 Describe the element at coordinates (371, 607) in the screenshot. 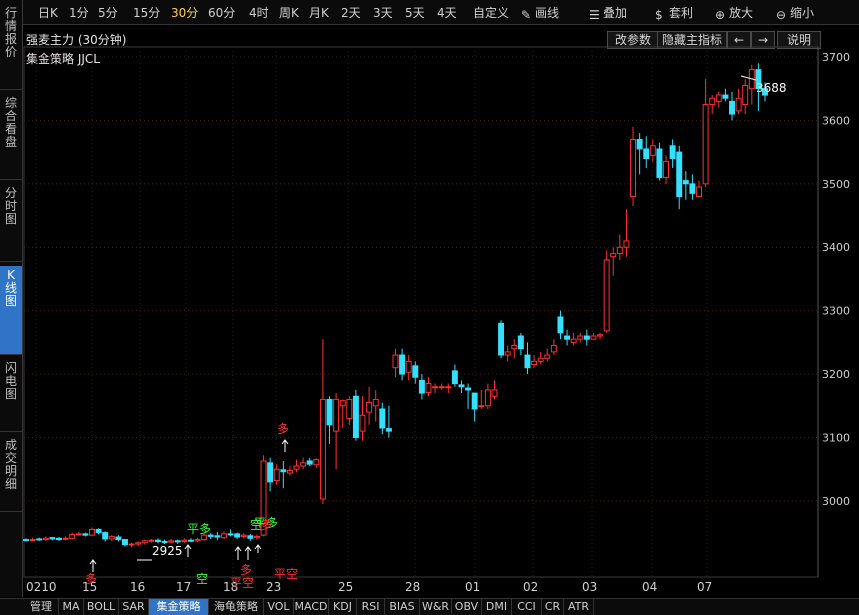

I see `indicator-tab-9: RSI` at that location.